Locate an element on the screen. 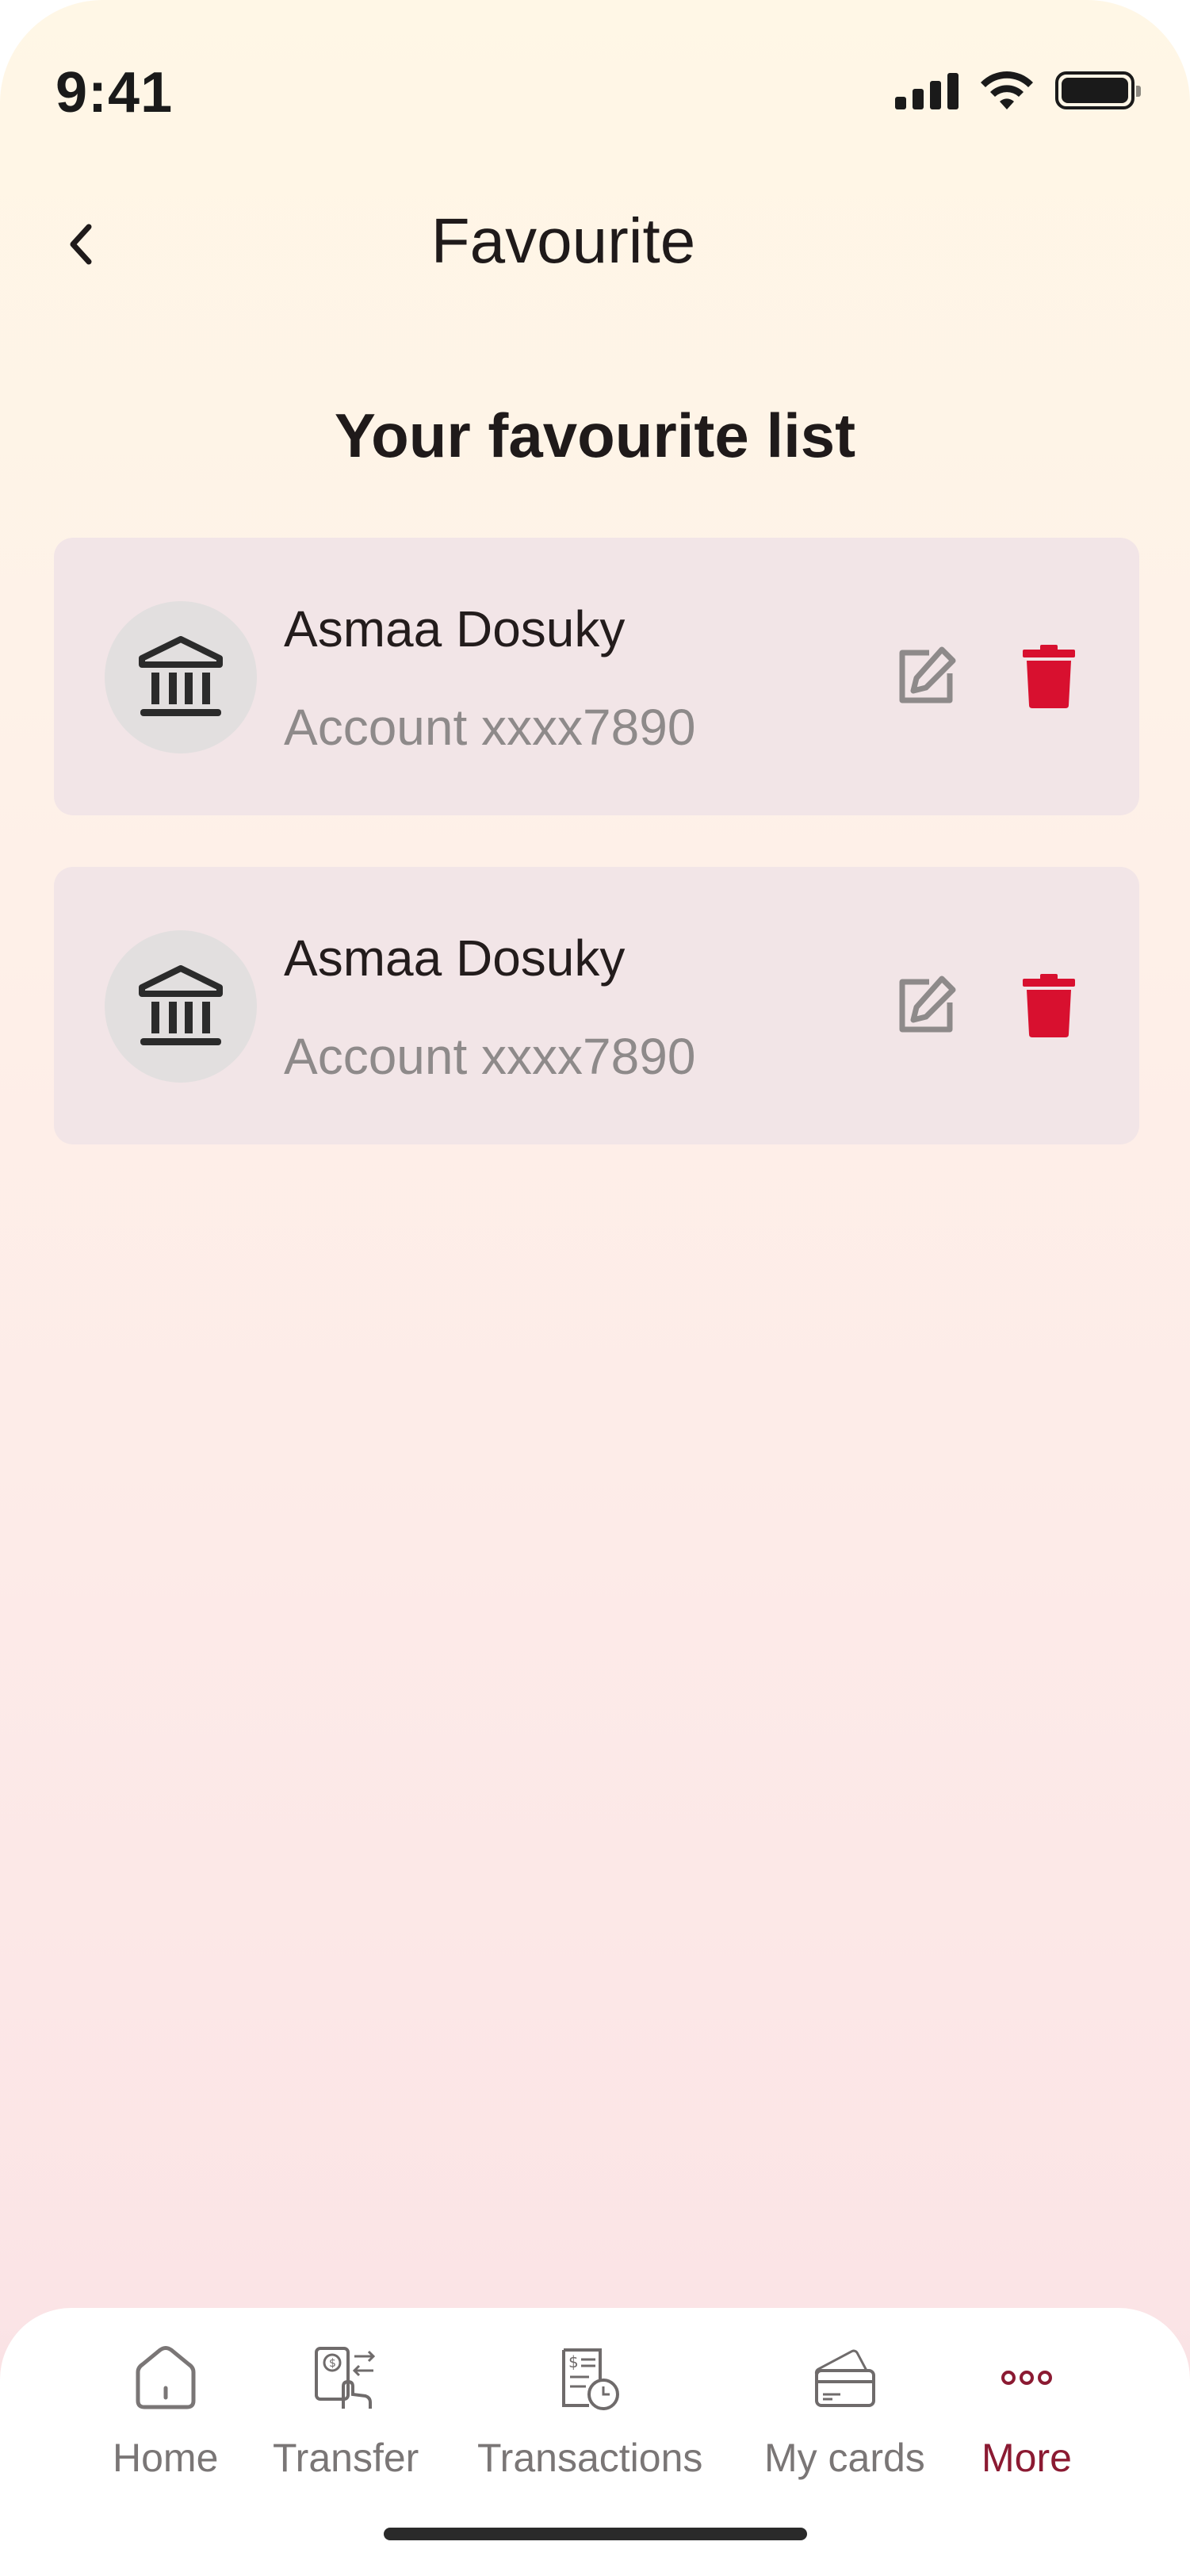 The image size is (1190, 2576). nav-item-home: Home is located at coordinates (165, 2411).